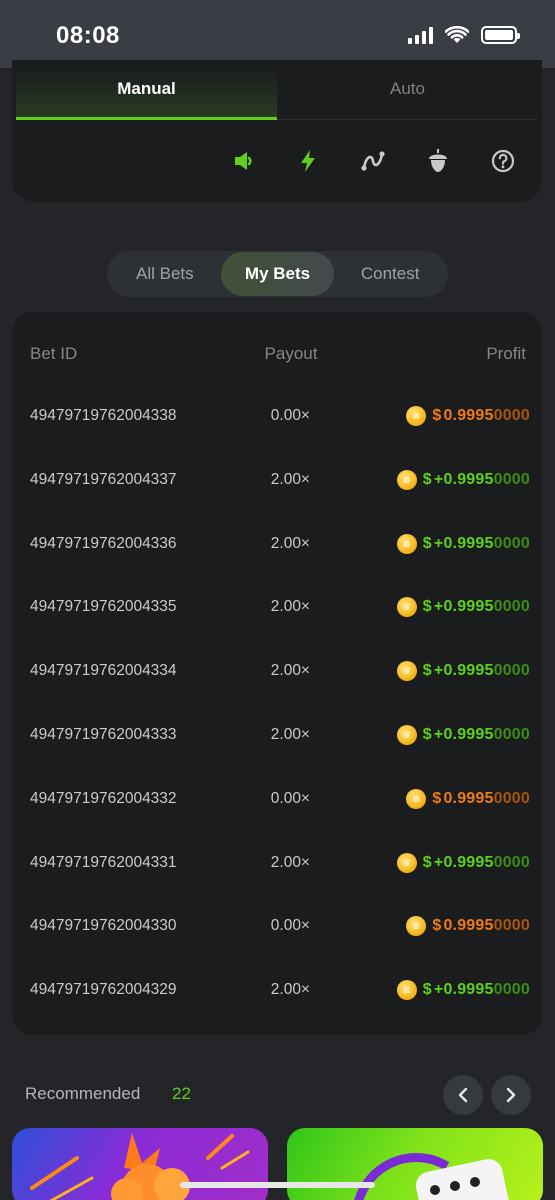 The image size is (555, 1200). I want to click on table-row: 49479719762004332 0.00× ≡ $0.99950000, so click(280, 799).